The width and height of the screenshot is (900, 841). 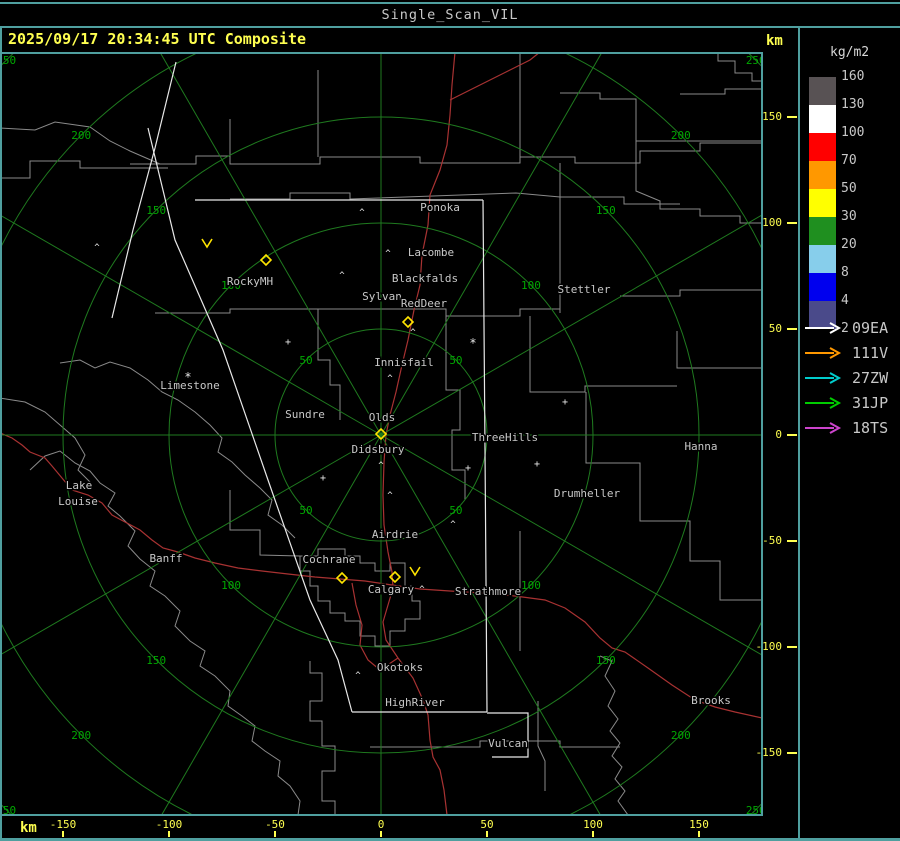 I want to click on bottom-axis-tick-label: -100, so click(x=169, y=824).